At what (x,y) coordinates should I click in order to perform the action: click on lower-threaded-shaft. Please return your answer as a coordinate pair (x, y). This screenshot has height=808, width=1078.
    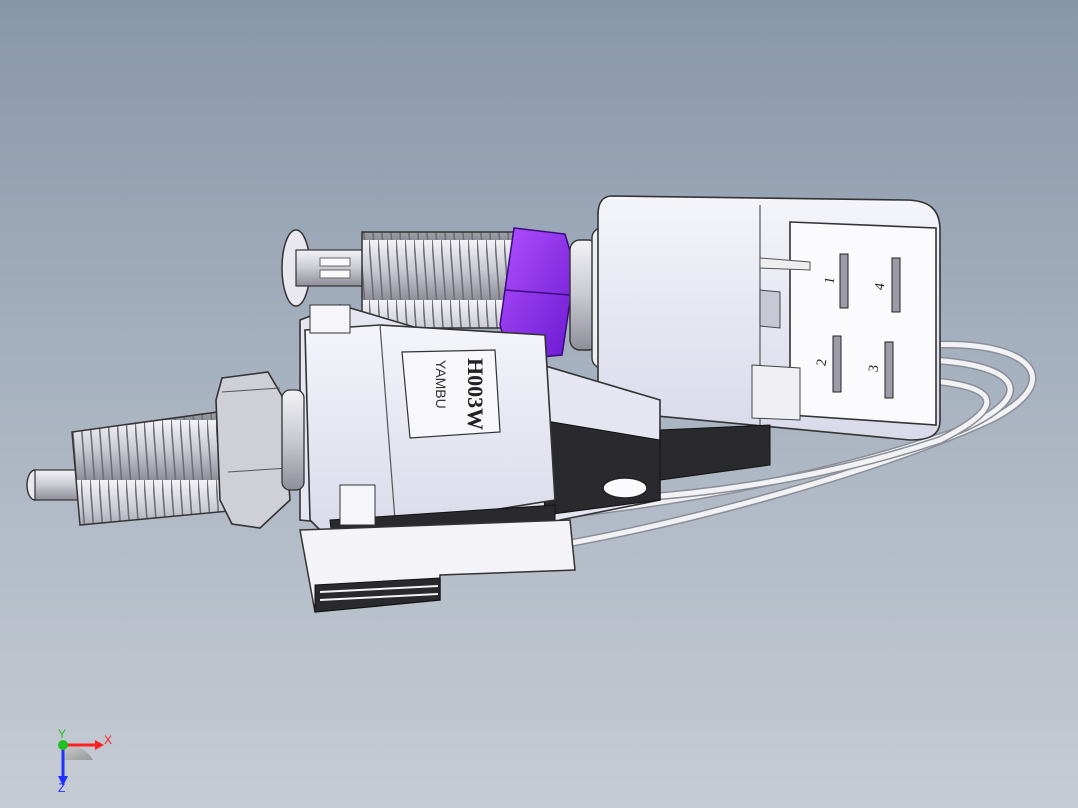
    Looking at the image, I should click on (156, 467).